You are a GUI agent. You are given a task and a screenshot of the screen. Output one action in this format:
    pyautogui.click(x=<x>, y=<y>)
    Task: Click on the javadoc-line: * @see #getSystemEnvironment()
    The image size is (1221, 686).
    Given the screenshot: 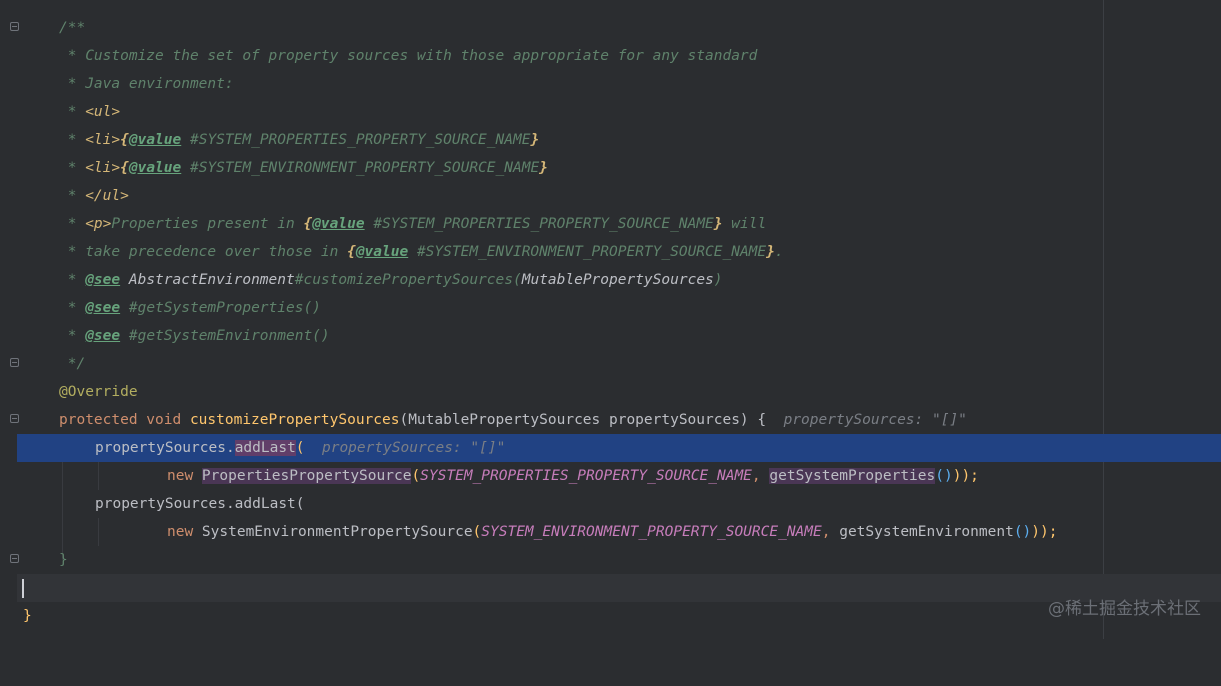 What is the action you would take?
    pyautogui.click(x=194, y=336)
    